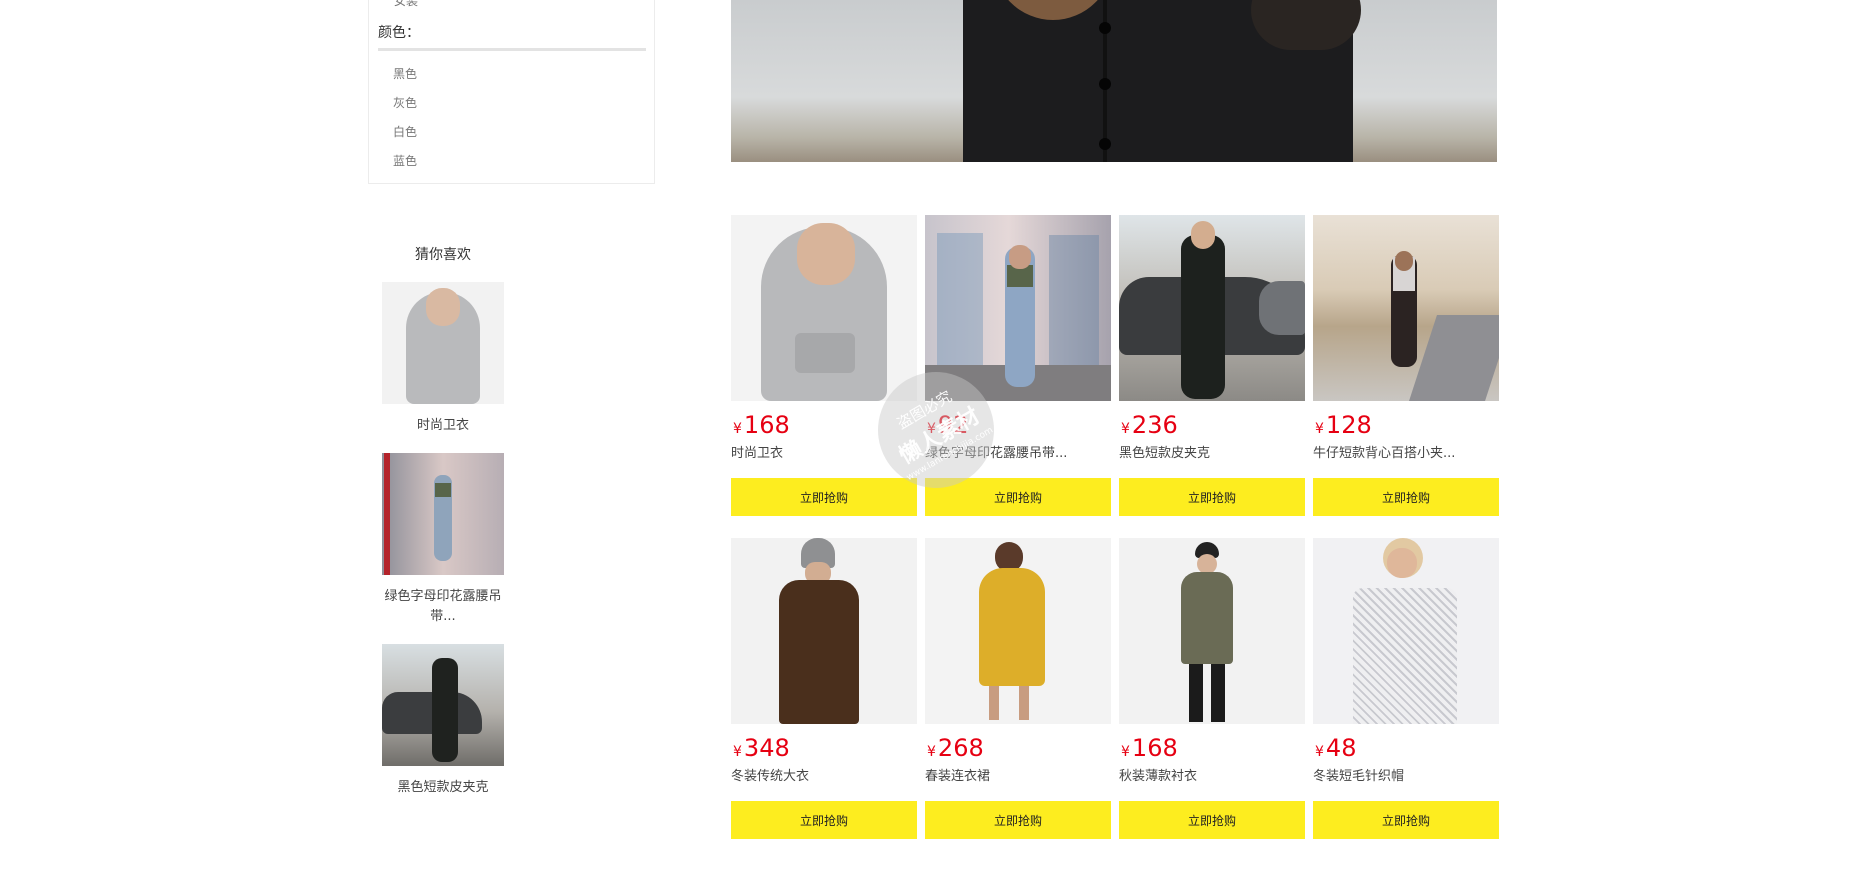 The image size is (1858, 872). I want to click on guess-item-name: 黑色短款皮夹克, so click(443, 788).